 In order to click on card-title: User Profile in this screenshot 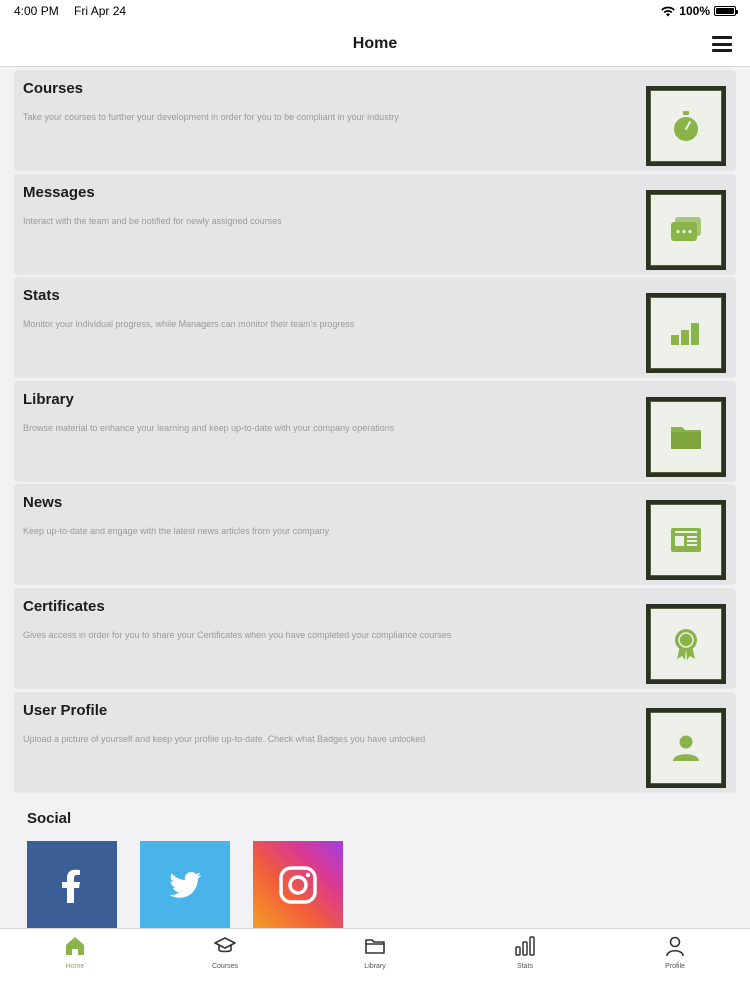, I will do `click(65, 710)`.